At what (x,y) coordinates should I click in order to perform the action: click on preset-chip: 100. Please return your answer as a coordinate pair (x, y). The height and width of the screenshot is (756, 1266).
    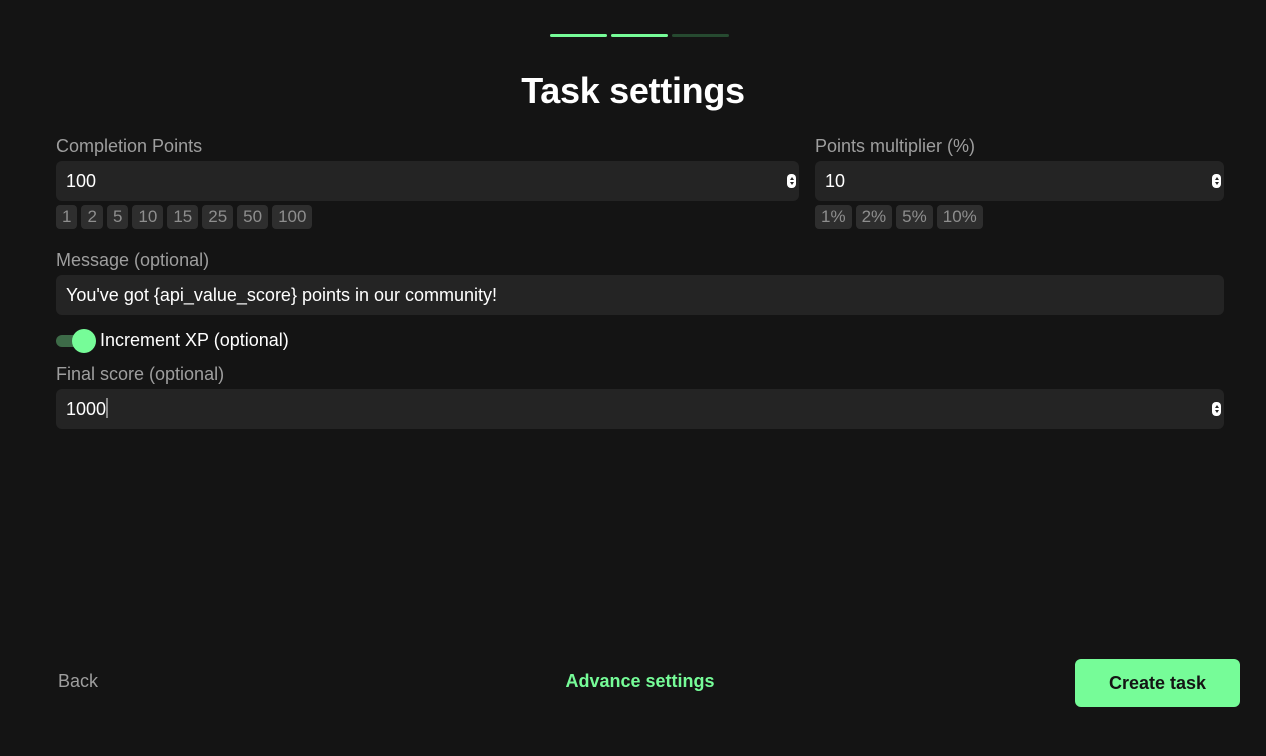
    Looking at the image, I should click on (292, 217).